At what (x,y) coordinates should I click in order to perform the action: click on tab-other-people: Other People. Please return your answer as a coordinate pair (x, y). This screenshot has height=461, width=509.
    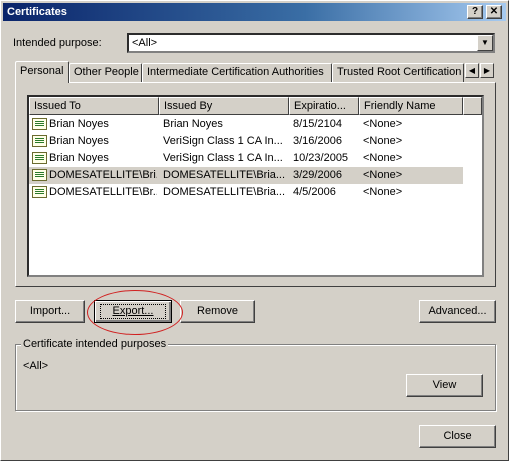
    Looking at the image, I should click on (105, 72).